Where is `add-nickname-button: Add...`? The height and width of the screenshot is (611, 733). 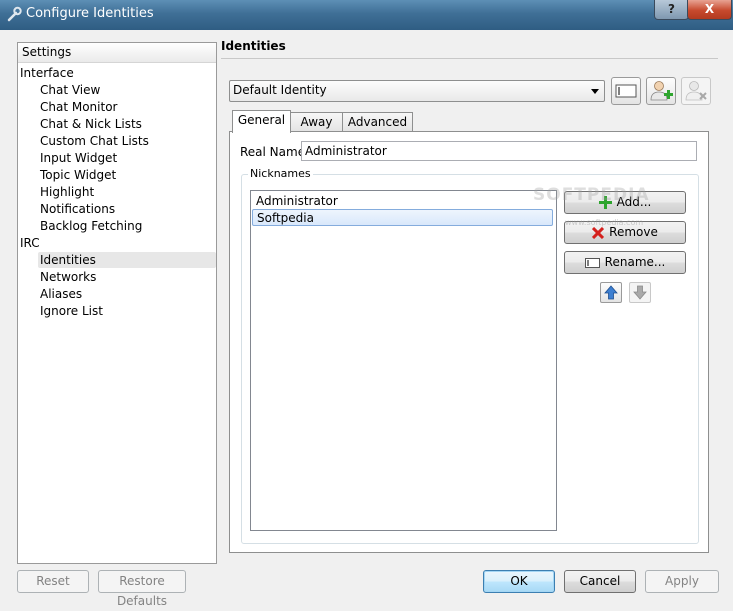 add-nickname-button: Add... is located at coordinates (625, 202).